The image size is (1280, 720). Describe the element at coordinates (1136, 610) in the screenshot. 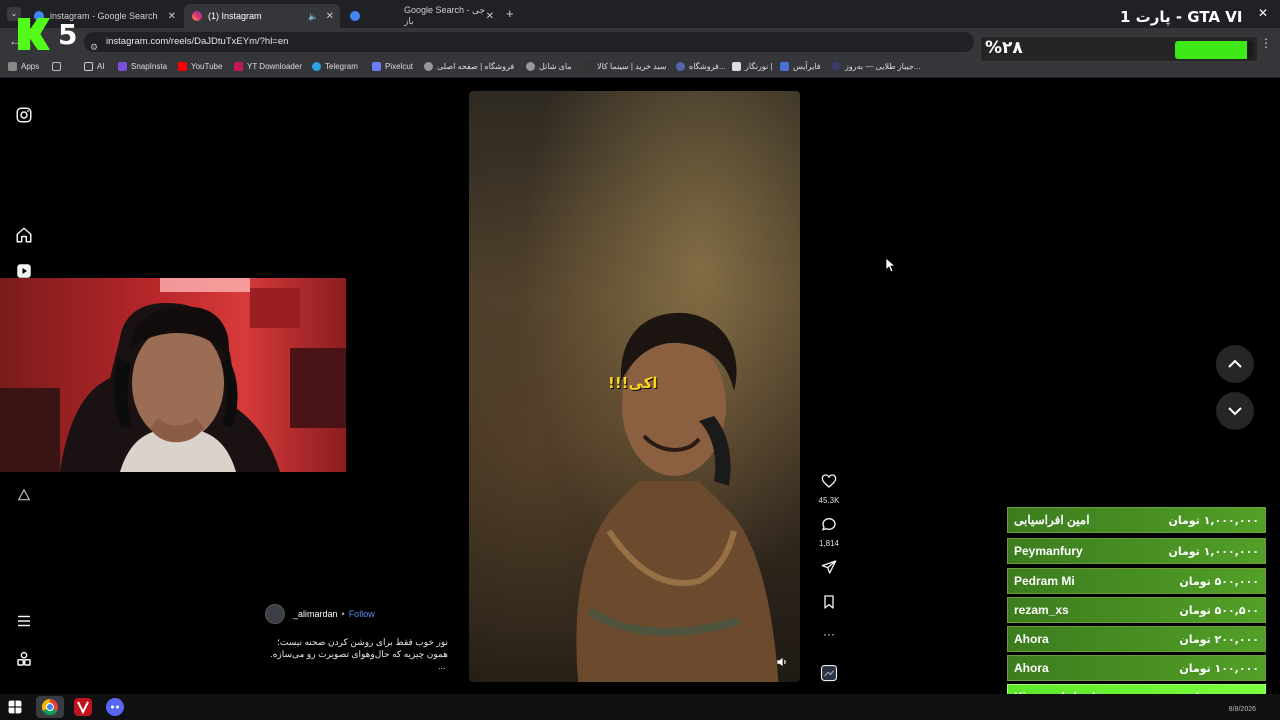

I see `donation-row: rezam_xs ۵۰۰,۵۰۰ تومان` at that location.